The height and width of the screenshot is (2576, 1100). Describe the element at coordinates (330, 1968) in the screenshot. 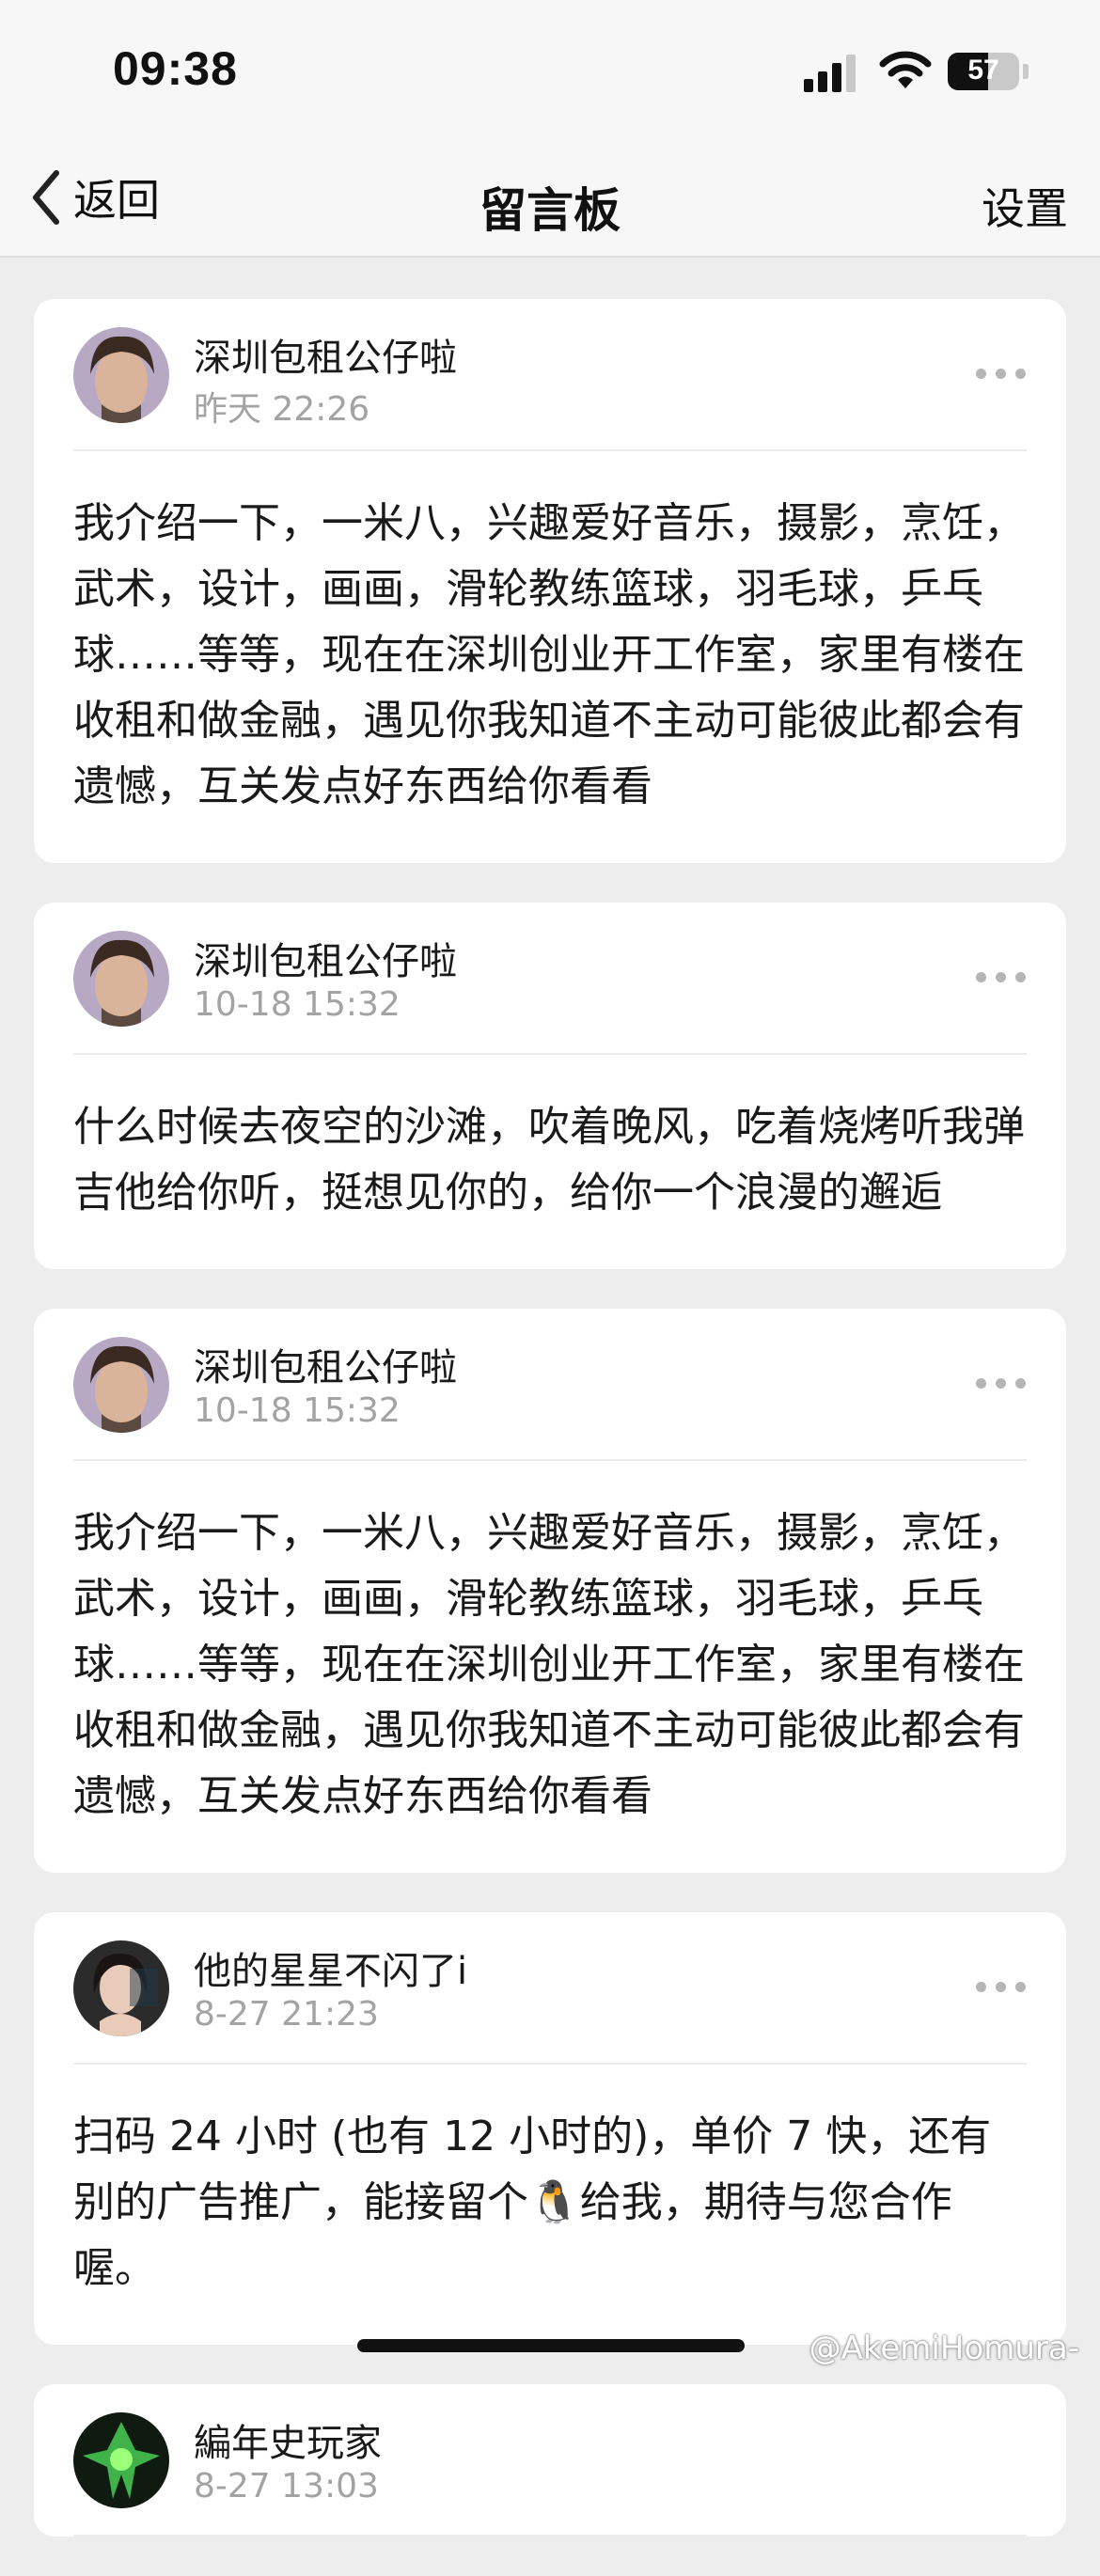

I see `message-author: 他的星星不闪了i` at that location.